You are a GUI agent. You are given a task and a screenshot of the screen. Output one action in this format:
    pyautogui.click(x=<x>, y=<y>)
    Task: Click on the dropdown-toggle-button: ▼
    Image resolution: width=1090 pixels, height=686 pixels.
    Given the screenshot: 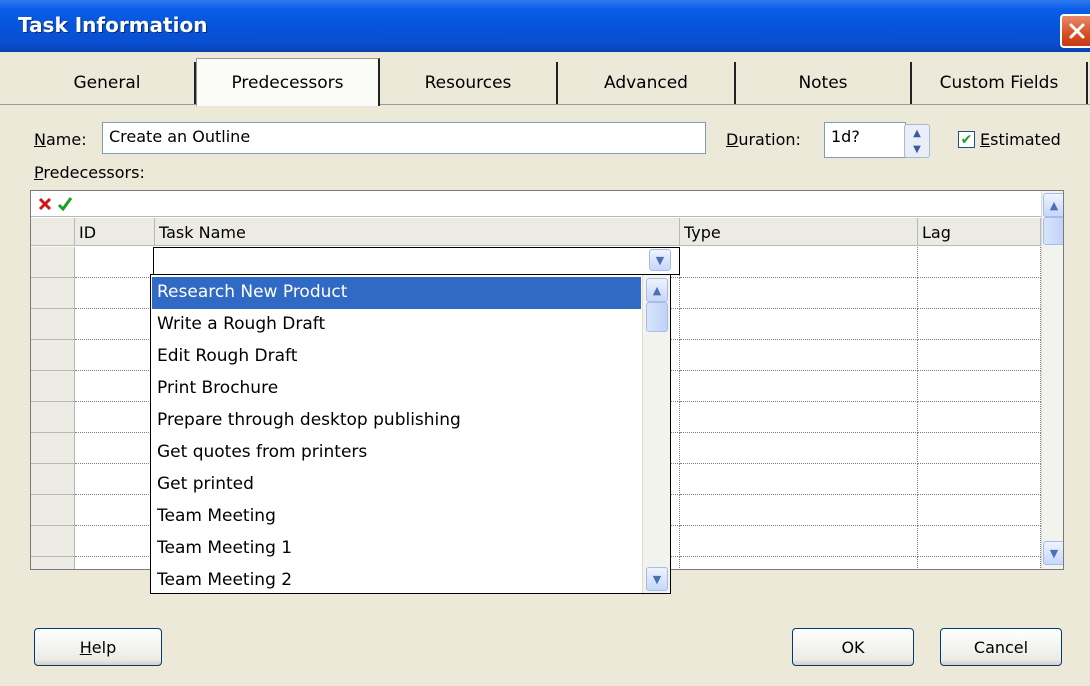 What is the action you would take?
    pyautogui.click(x=660, y=260)
    